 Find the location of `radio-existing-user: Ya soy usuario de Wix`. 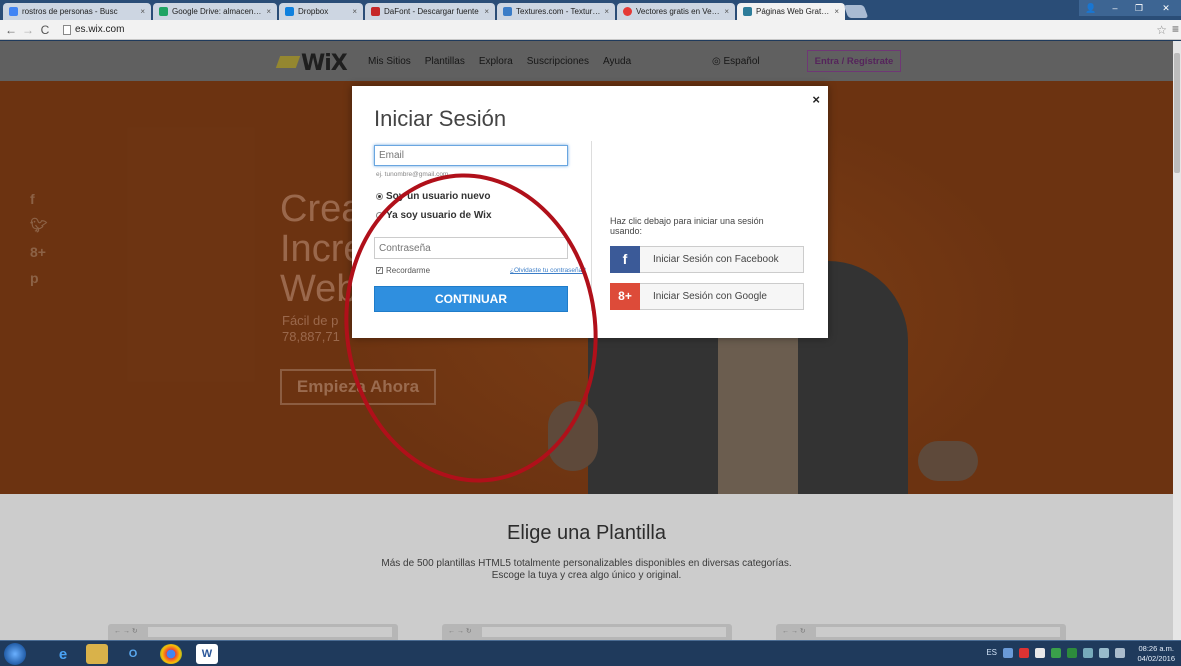

radio-existing-user: Ya soy usuario de Wix is located at coordinates (434, 215).